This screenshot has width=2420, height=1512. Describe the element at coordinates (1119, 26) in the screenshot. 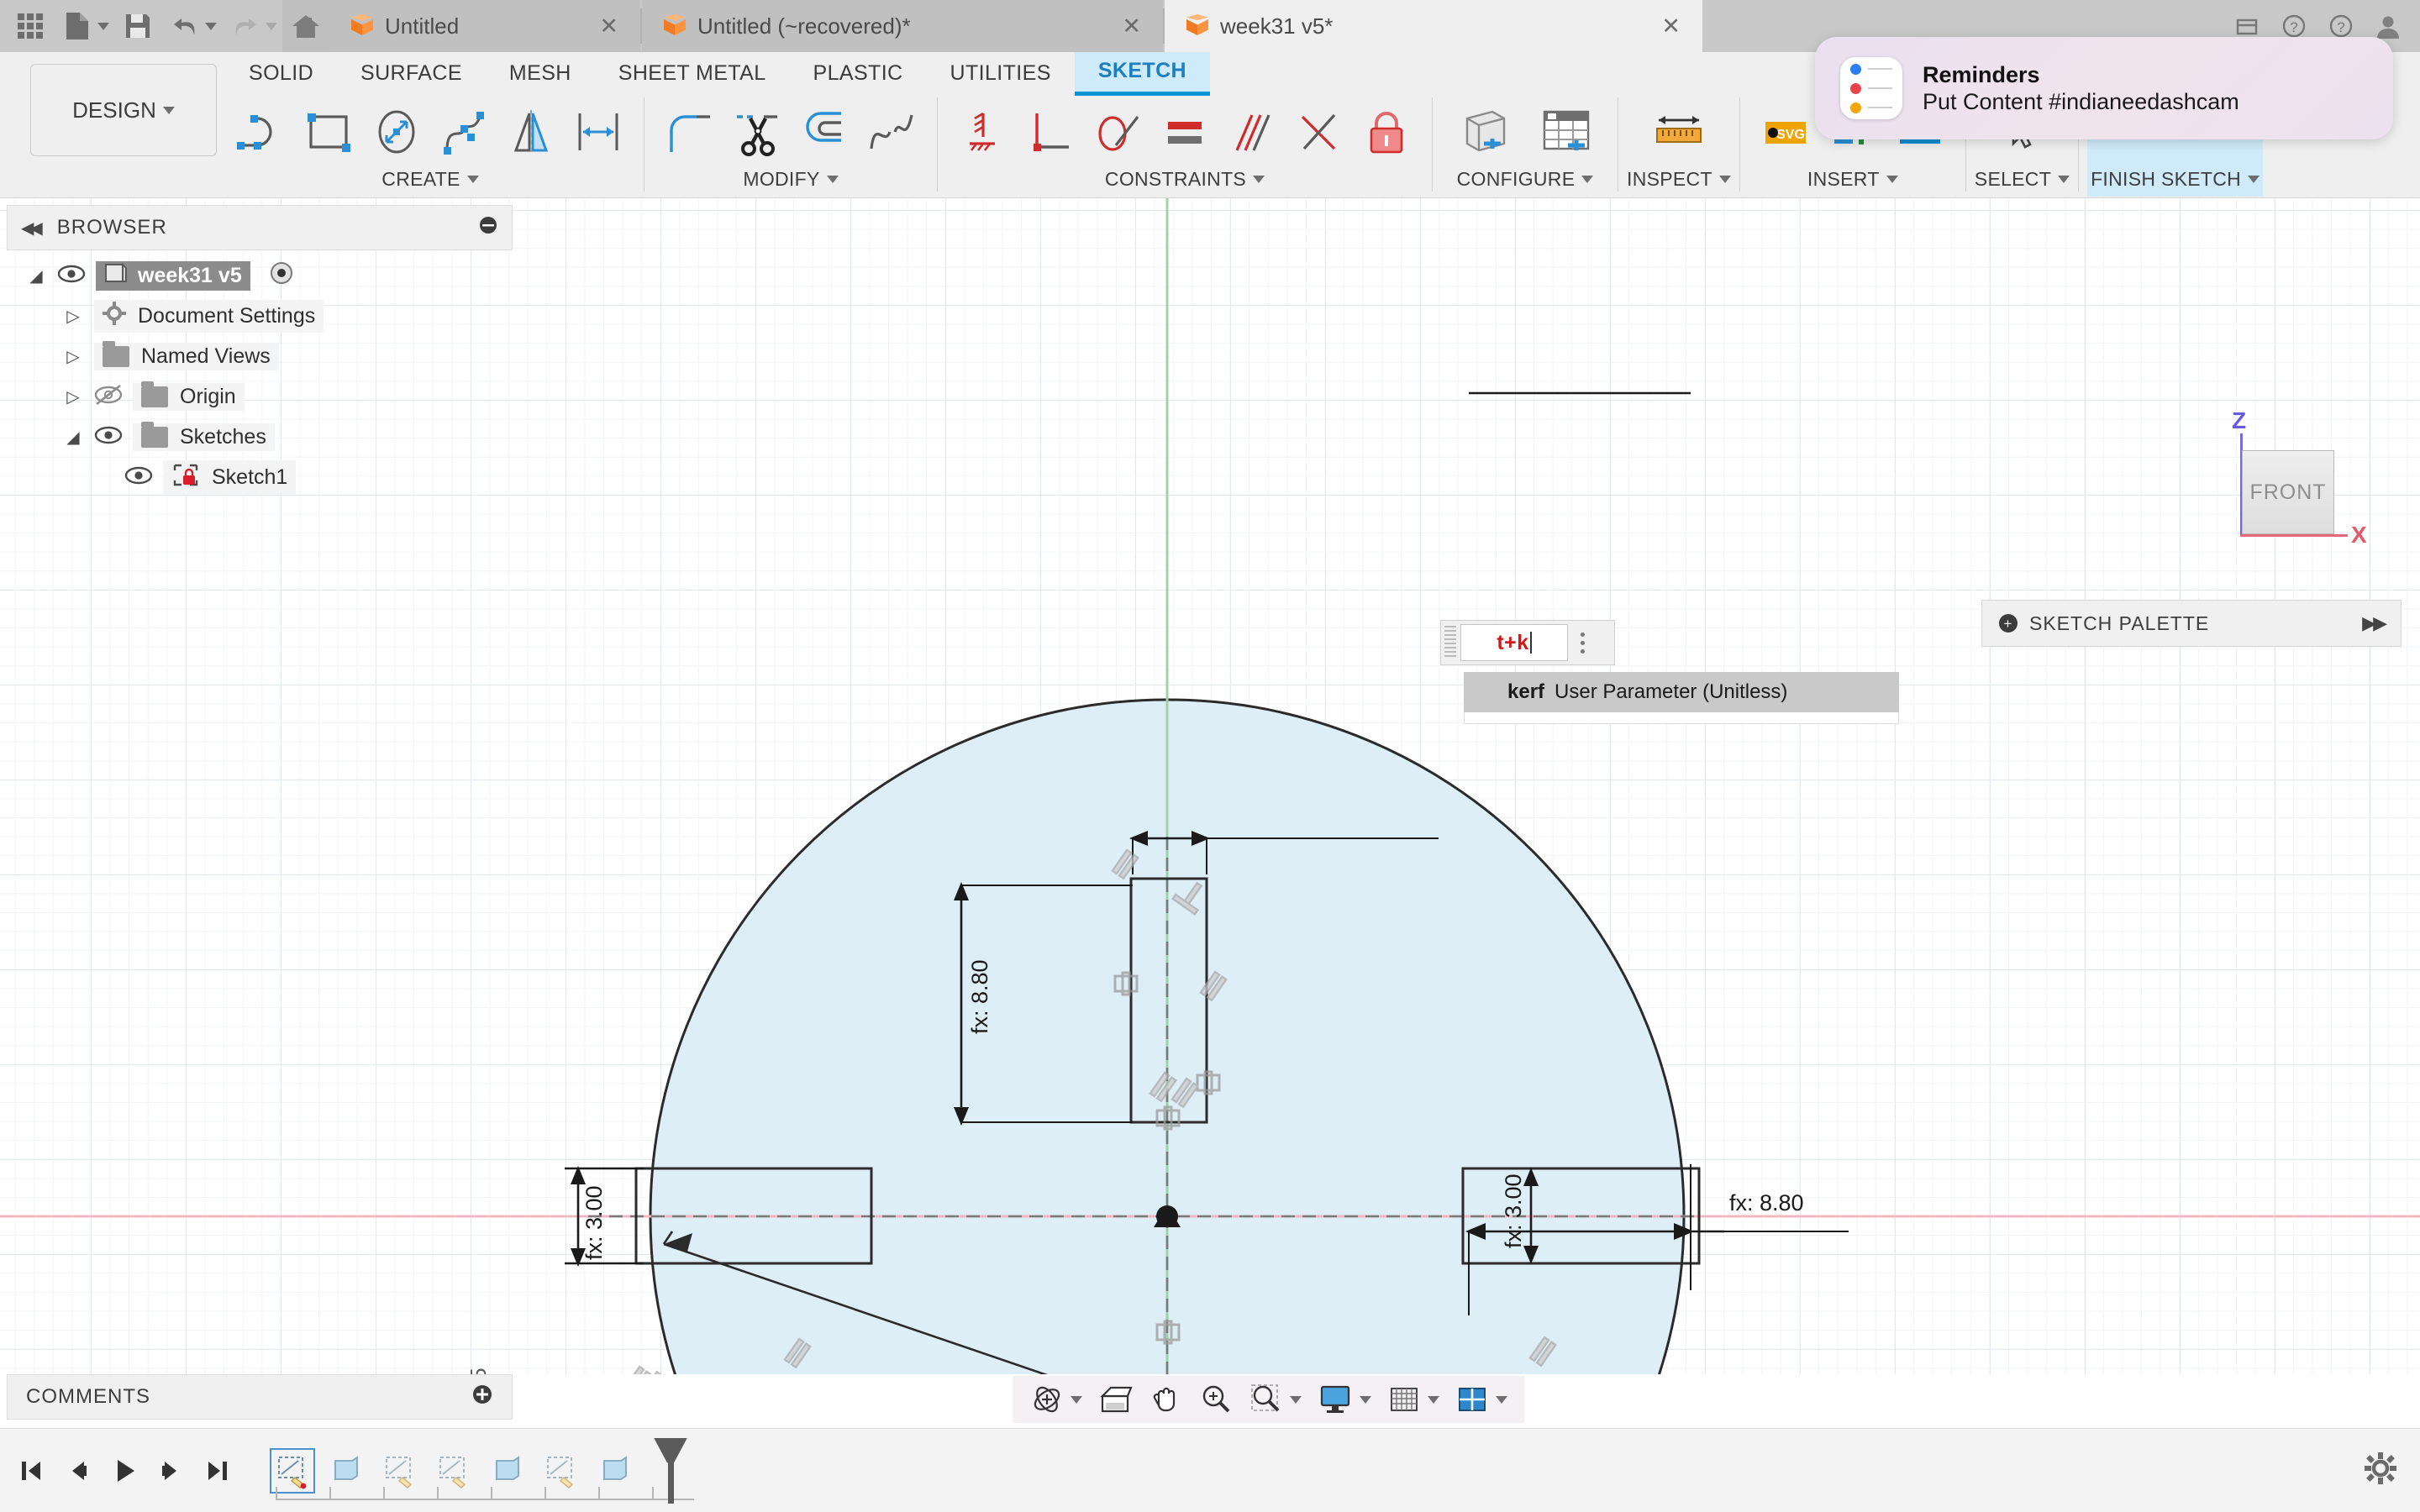

I see `document-tab-2-close-icon: ✕` at that location.